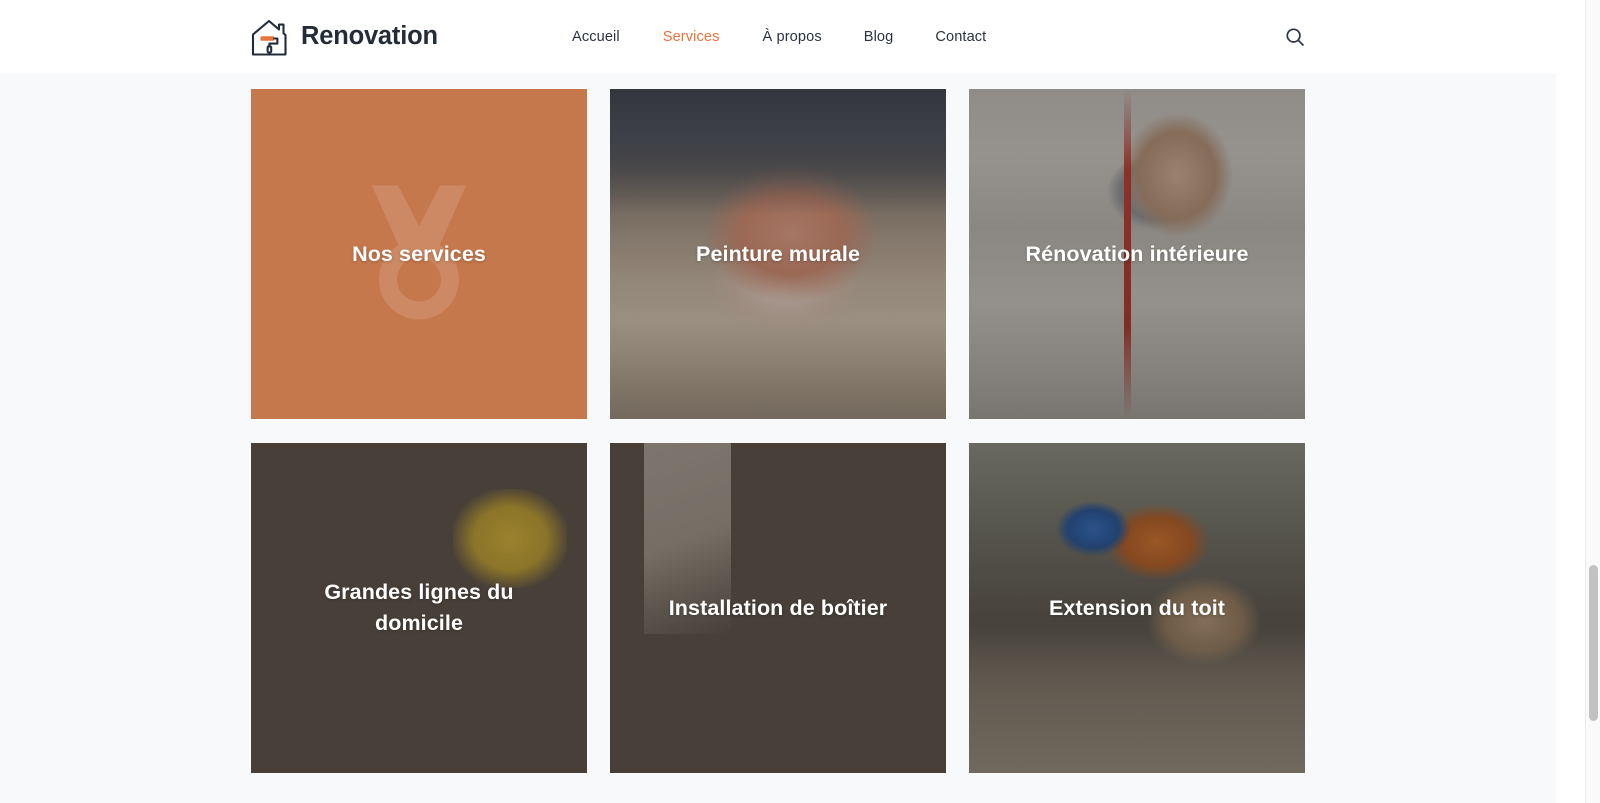  I want to click on nav-link-a-propos: À propos, so click(792, 37).